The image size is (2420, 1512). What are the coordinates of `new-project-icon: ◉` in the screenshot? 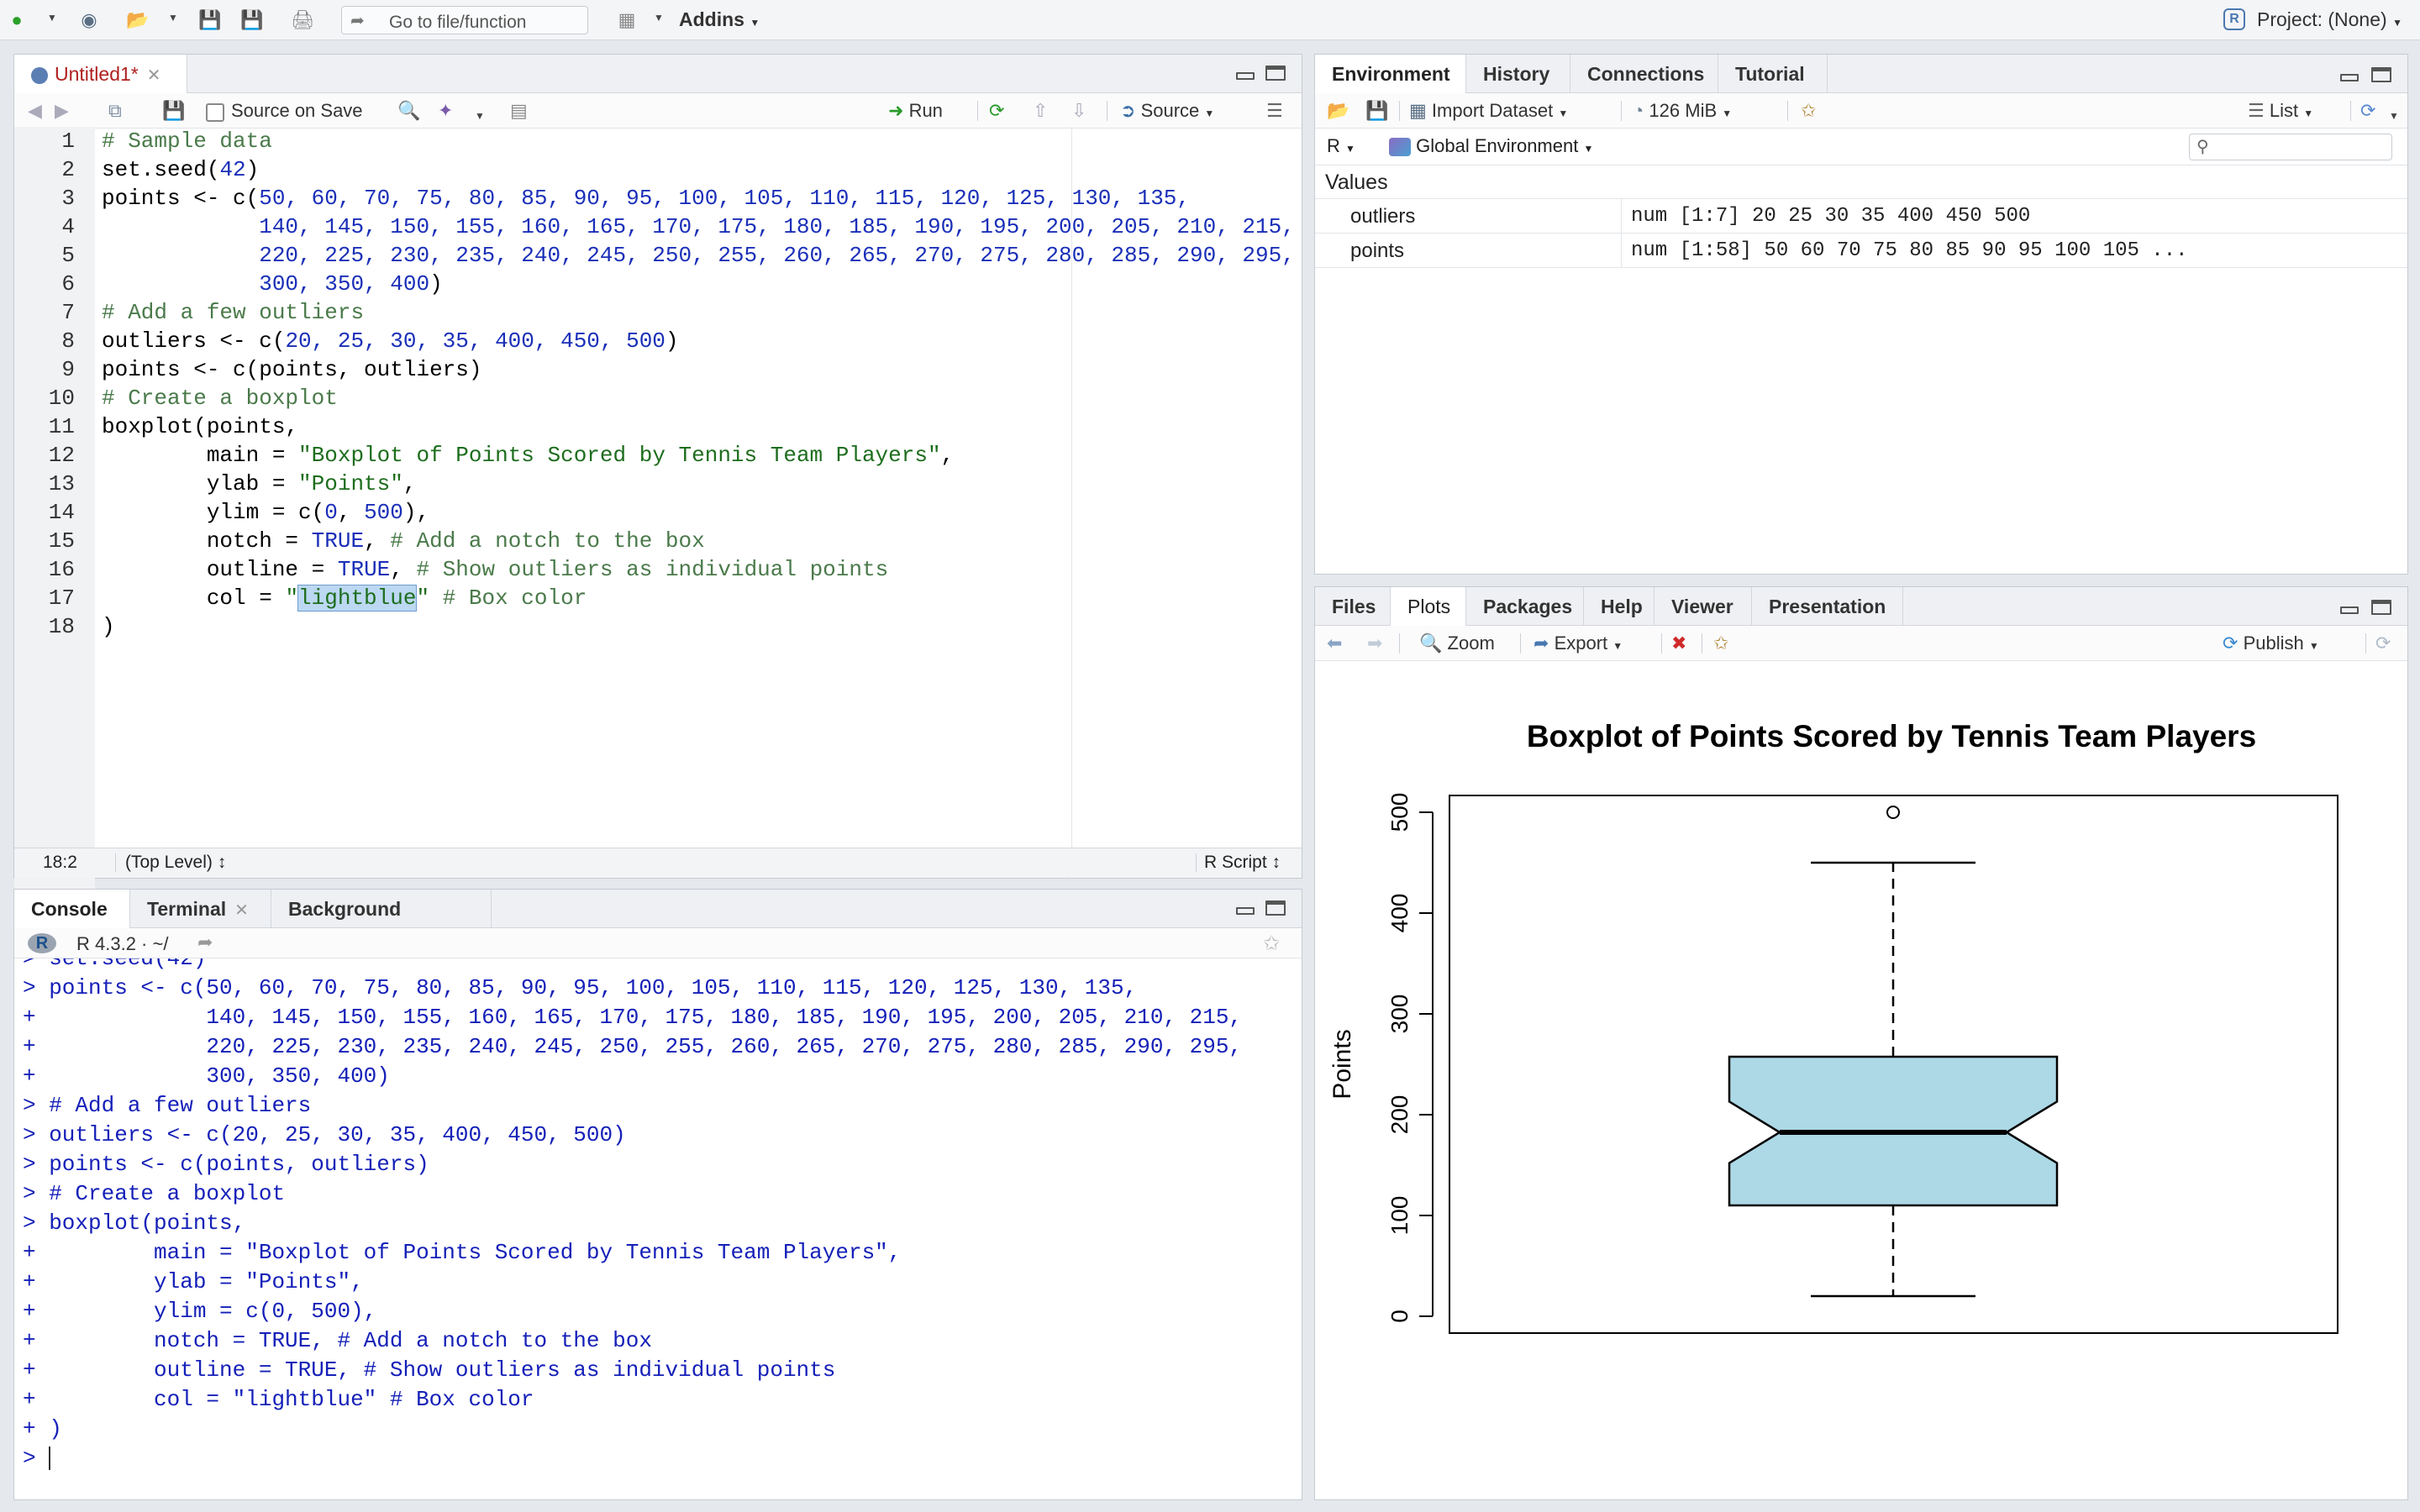 It's located at (89, 20).